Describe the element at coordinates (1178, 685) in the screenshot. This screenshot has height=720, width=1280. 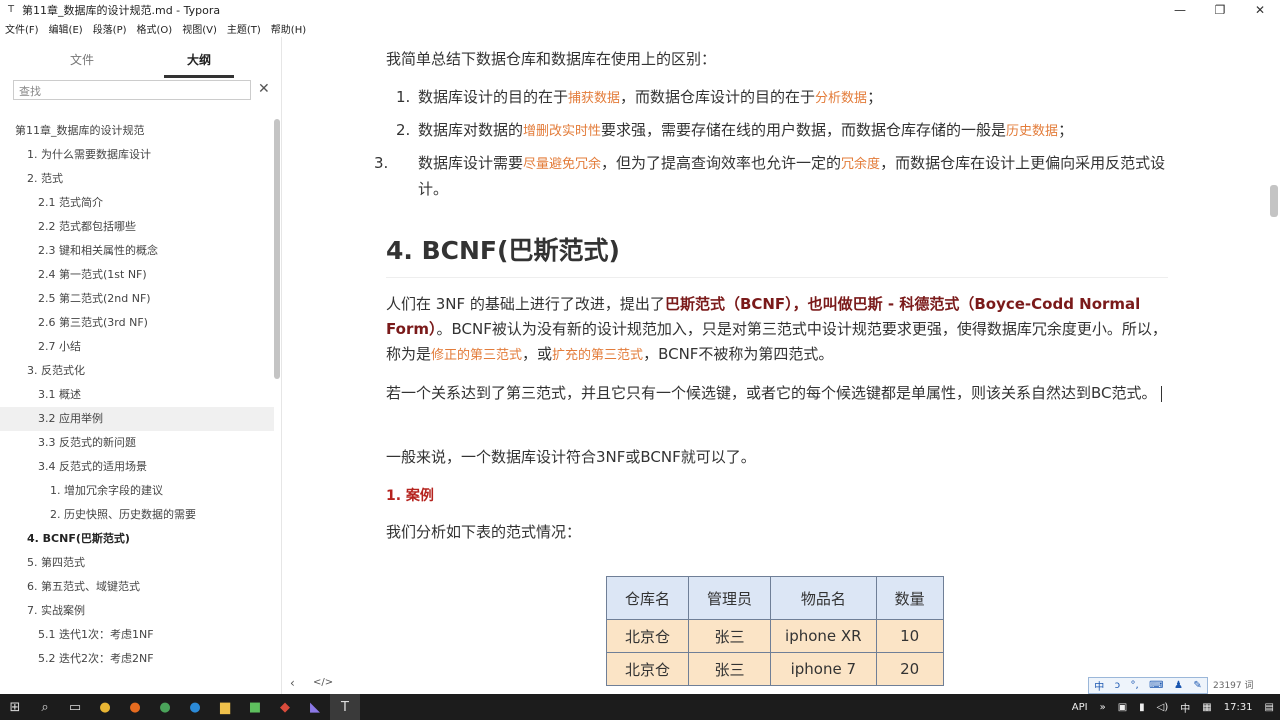
I see `ime-user-icon: ♟` at that location.